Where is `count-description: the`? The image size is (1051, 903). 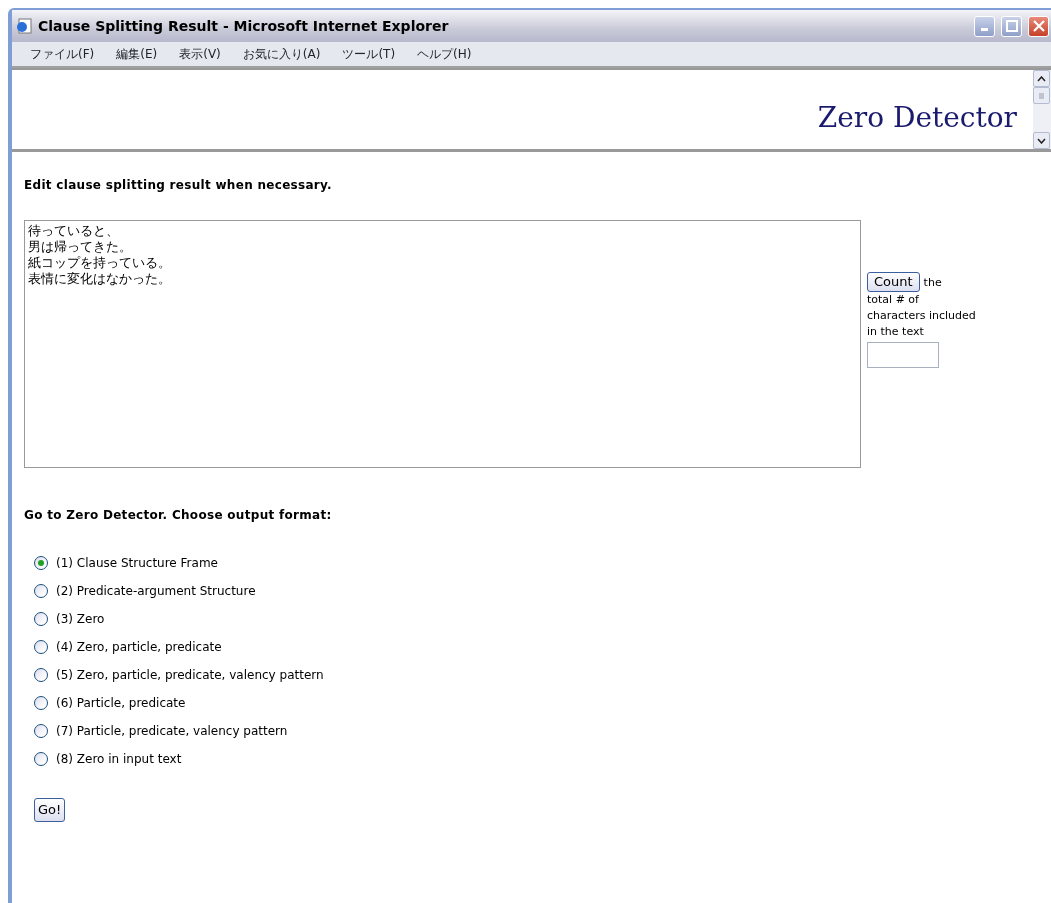 count-description: the is located at coordinates (932, 282).